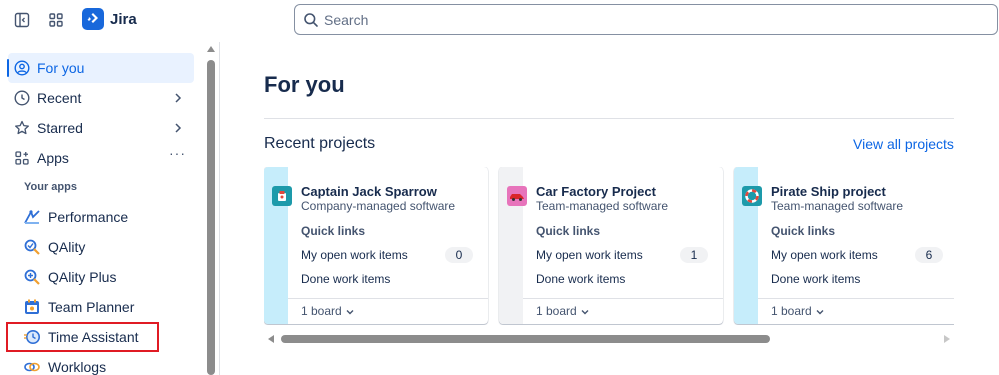 The height and width of the screenshot is (375, 999). What do you see at coordinates (311, 20) in the screenshot?
I see `search-icon` at bounding box center [311, 20].